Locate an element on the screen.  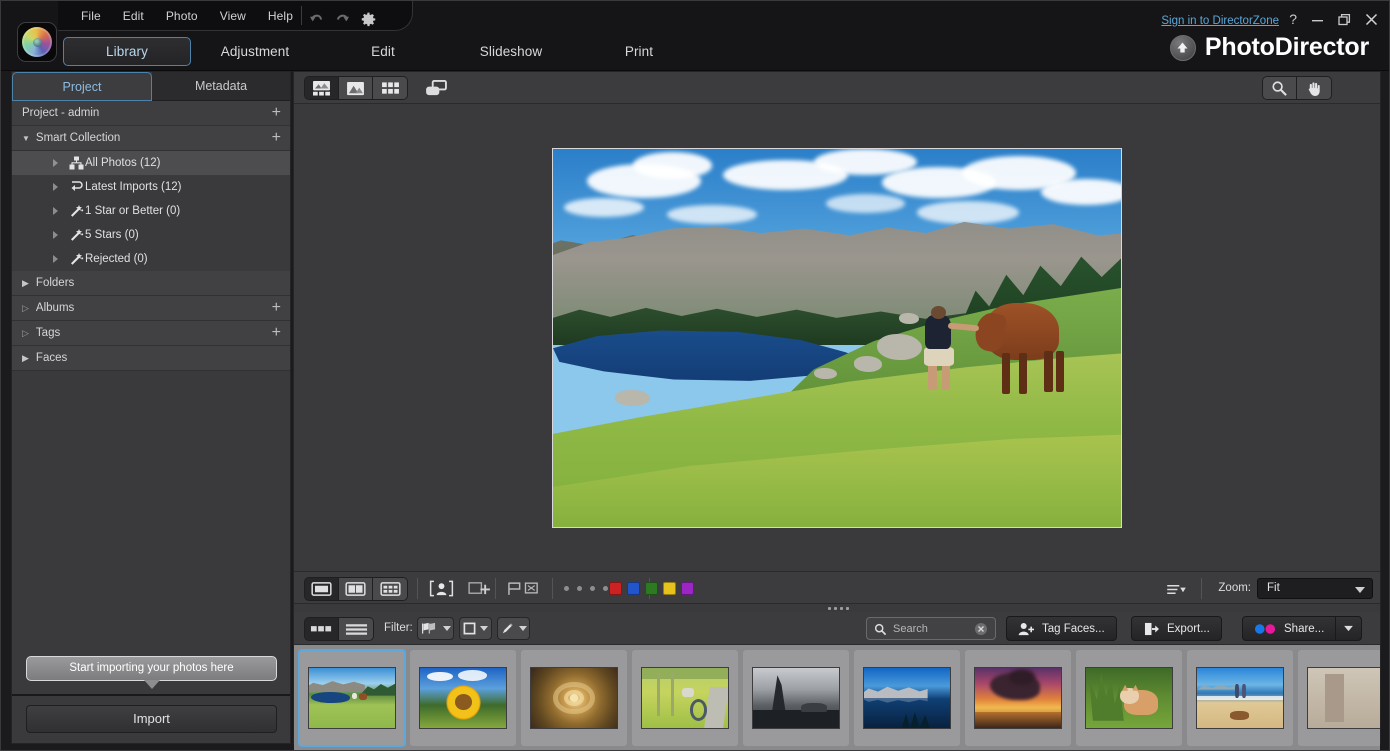
signin-link: Sign in to DirectorZone is located at coordinates (1220, 21).